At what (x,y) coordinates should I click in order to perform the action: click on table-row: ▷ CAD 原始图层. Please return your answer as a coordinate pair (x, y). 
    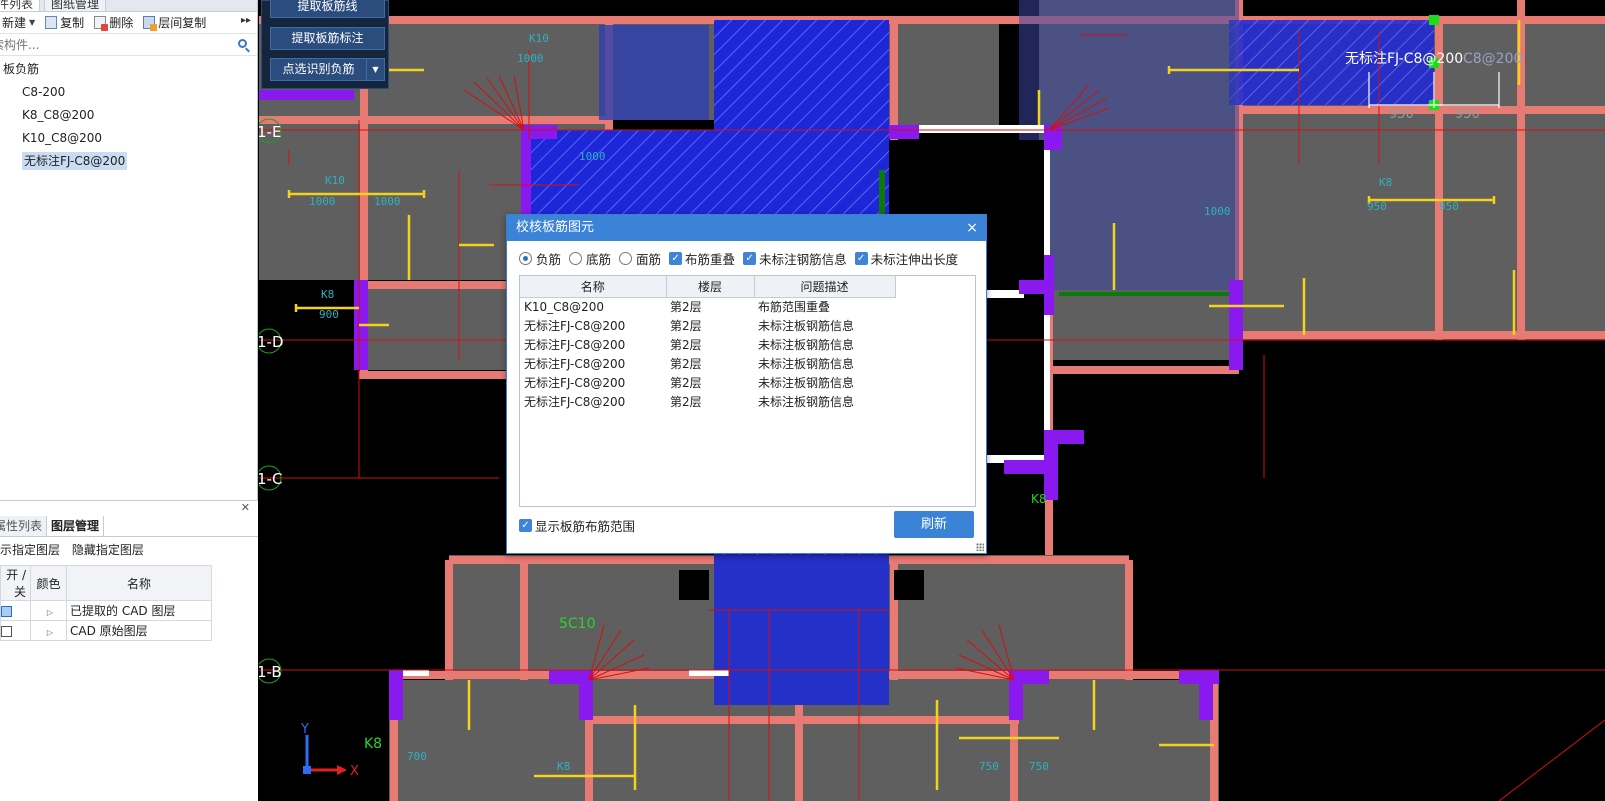
    Looking at the image, I should click on (106, 630).